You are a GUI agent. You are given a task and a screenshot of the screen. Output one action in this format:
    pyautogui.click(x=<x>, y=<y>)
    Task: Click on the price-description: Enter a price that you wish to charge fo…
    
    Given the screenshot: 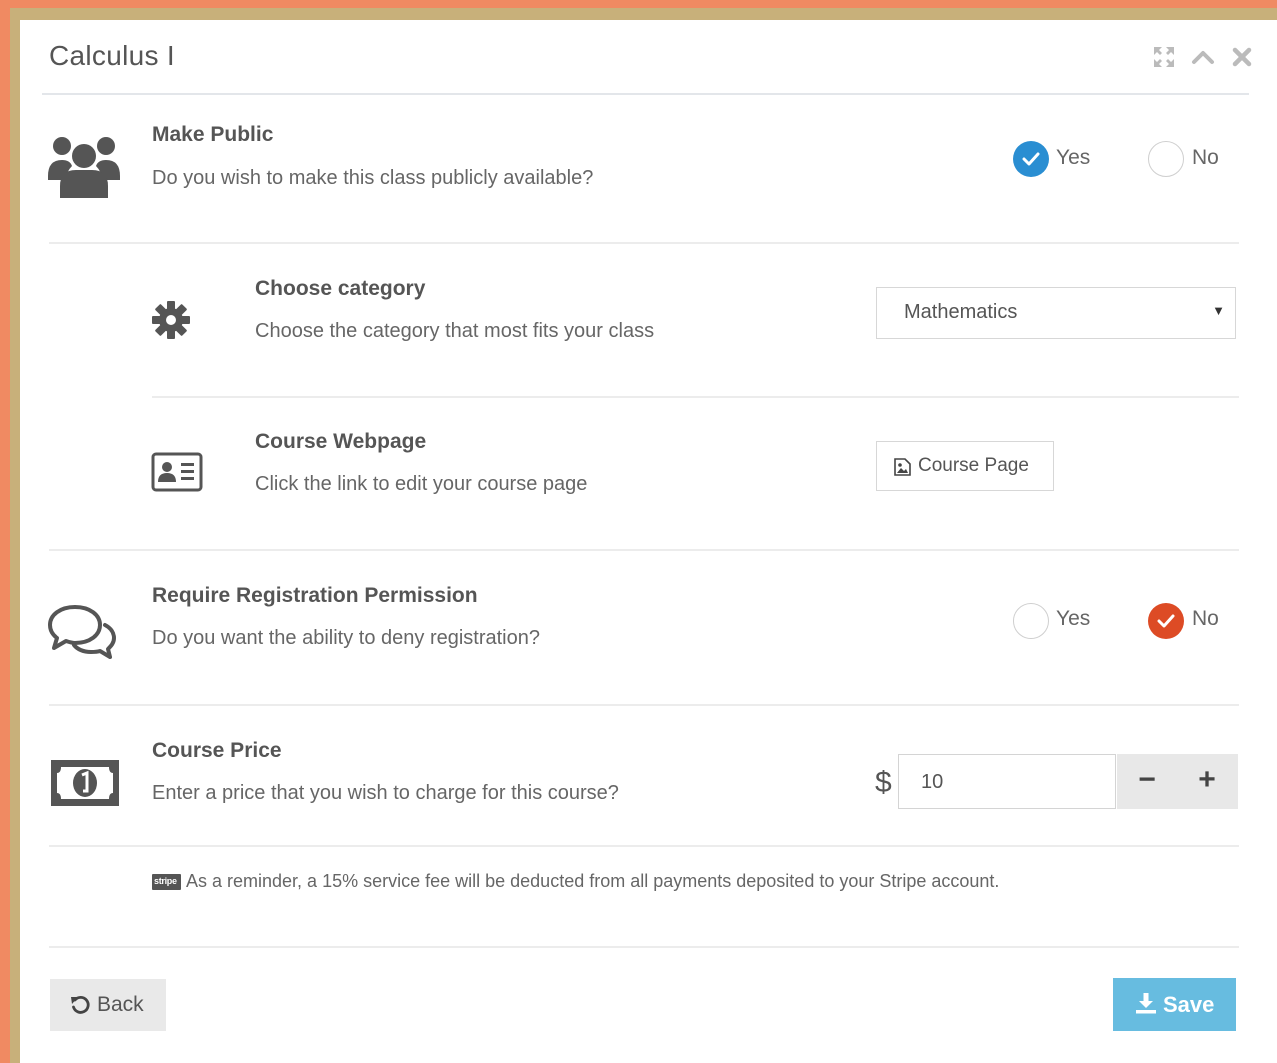 What is the action you would take?
    pyautogui.click(x=385, y=793)
    